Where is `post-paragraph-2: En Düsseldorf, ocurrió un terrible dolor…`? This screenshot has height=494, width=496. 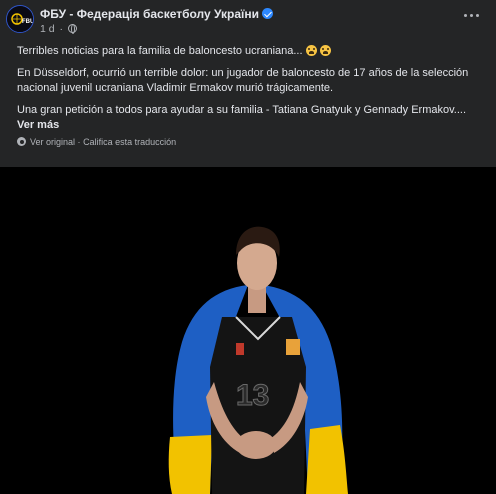
post-paragraph-2: En Düsseldorf, ocurrió un terrible dolor… is located at coordinates (243, 80).